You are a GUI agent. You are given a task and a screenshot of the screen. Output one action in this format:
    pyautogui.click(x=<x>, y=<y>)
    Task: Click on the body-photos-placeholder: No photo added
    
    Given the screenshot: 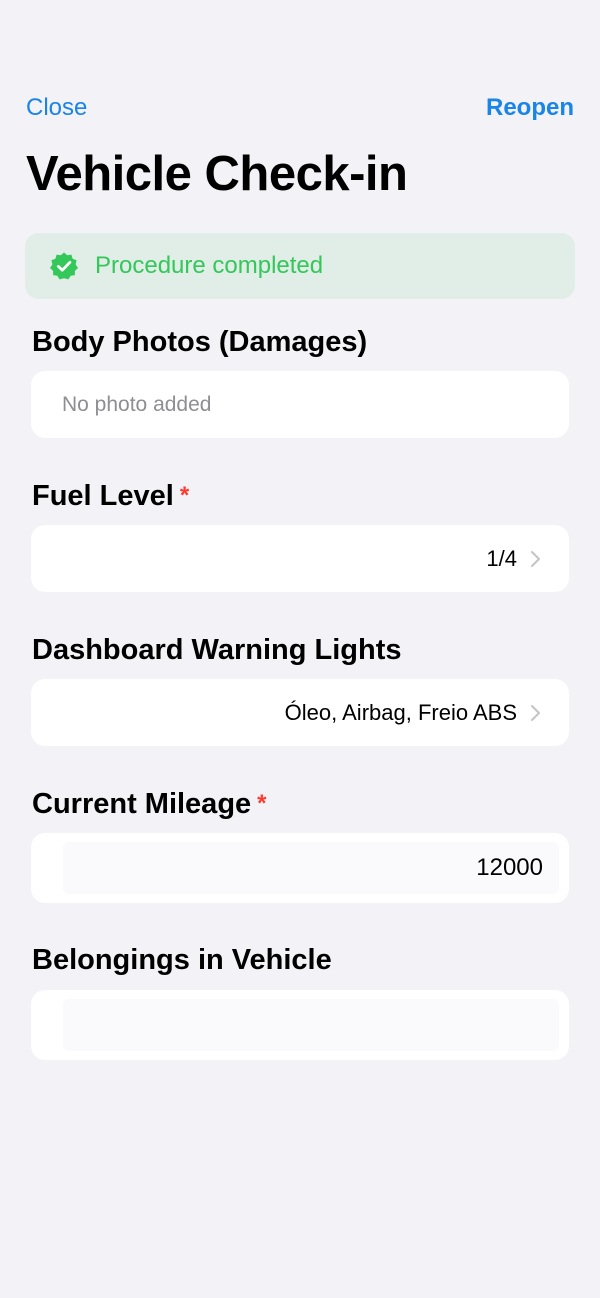 What is the action you would take?
    pyautogui.click(x=137, y=404)
    